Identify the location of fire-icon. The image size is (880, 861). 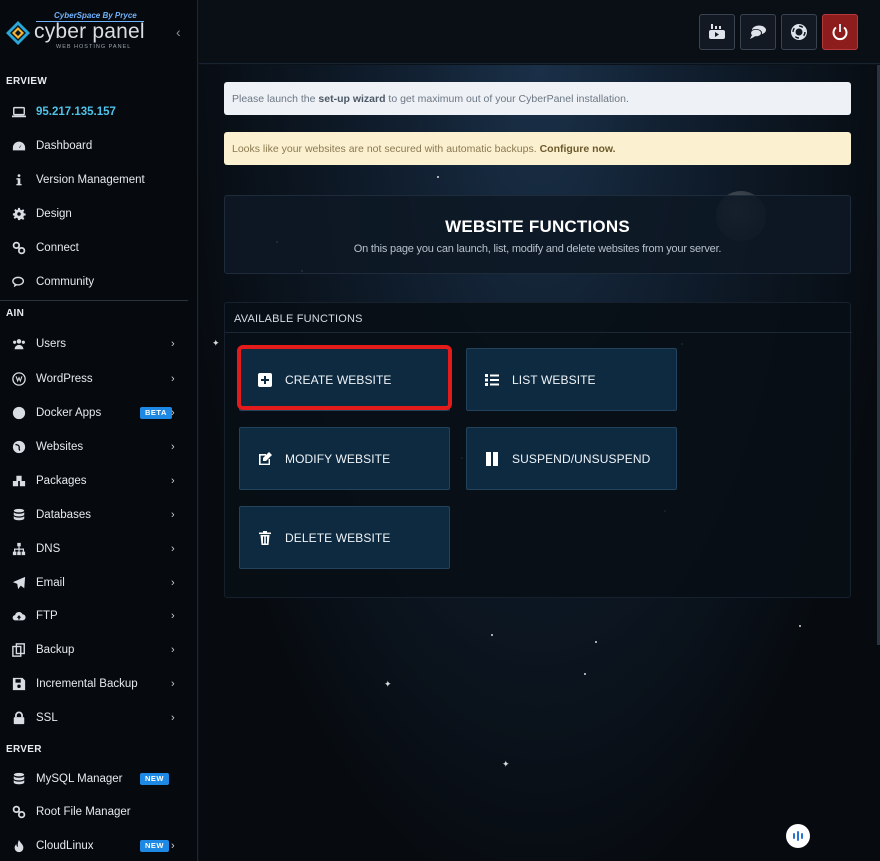
(19, 846).